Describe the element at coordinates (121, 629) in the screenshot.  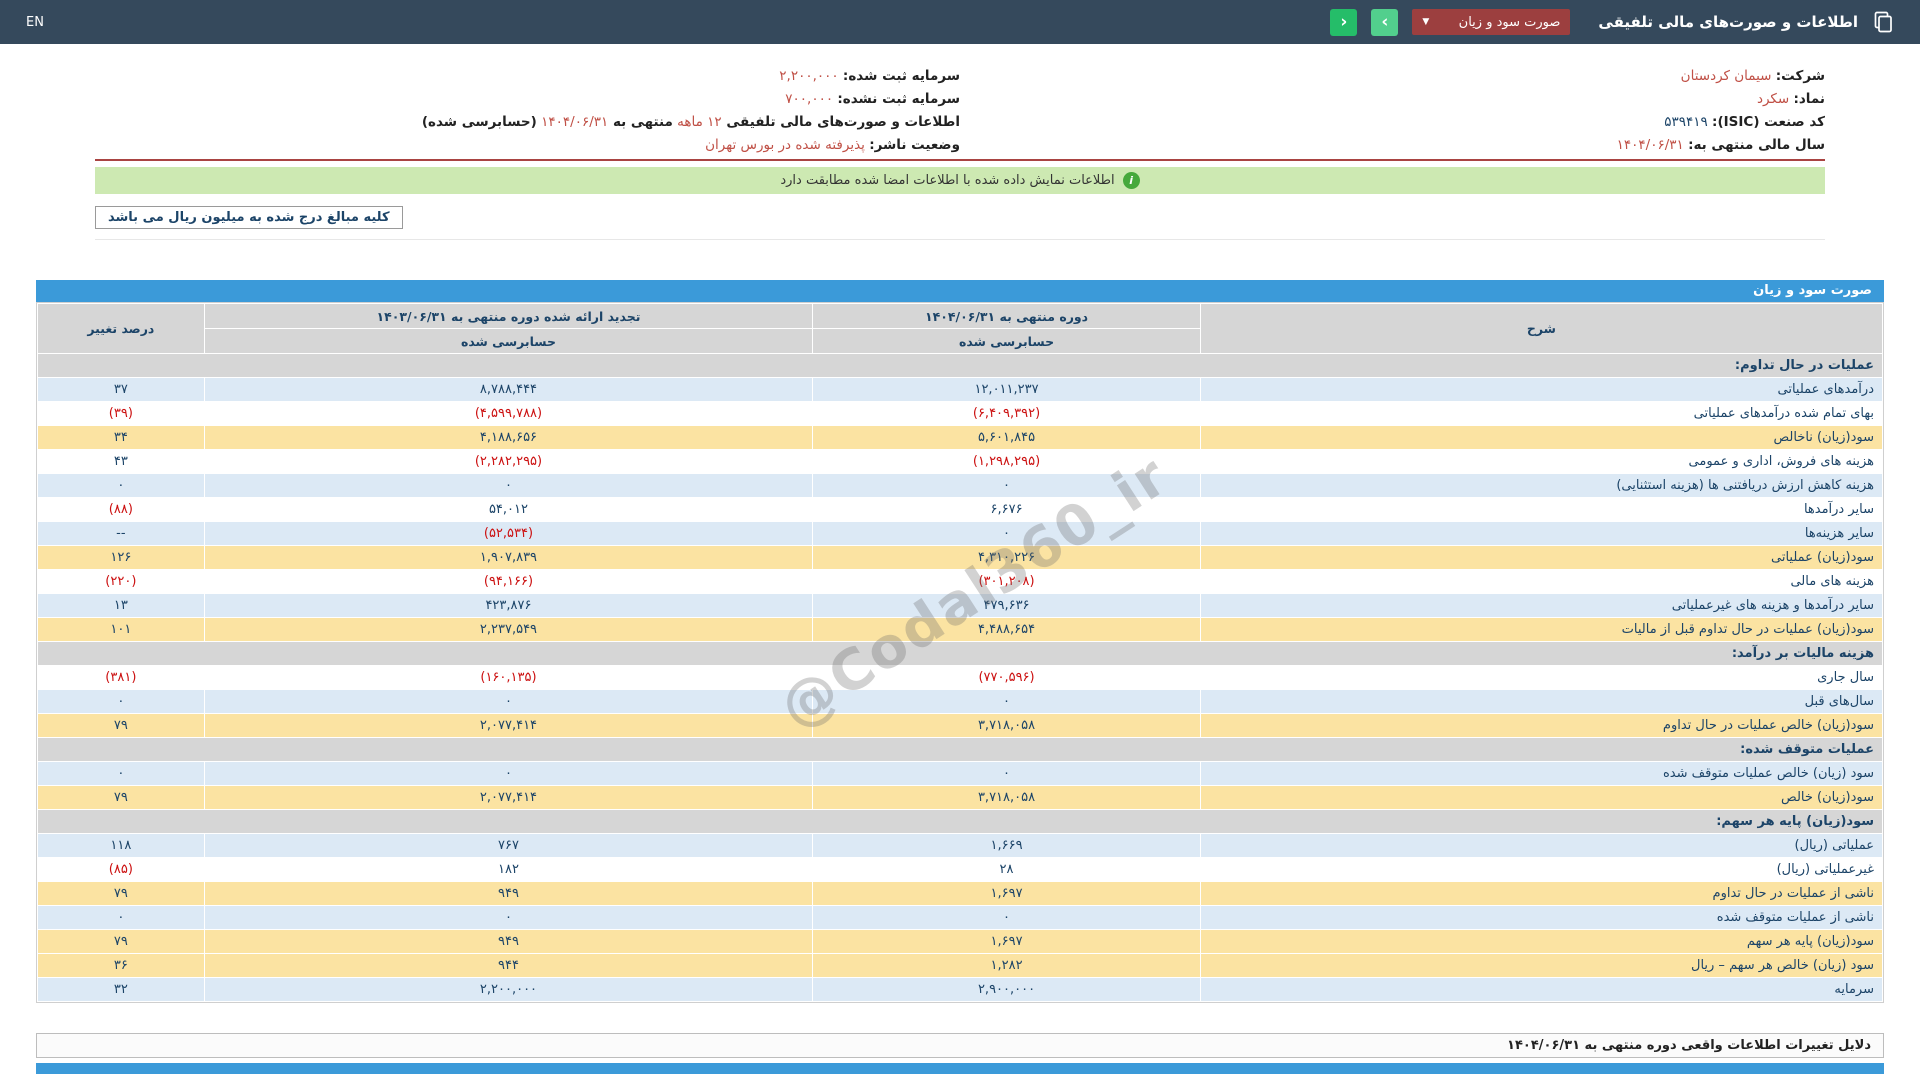
I see `row-change-value: ۱۰۱` at that location.